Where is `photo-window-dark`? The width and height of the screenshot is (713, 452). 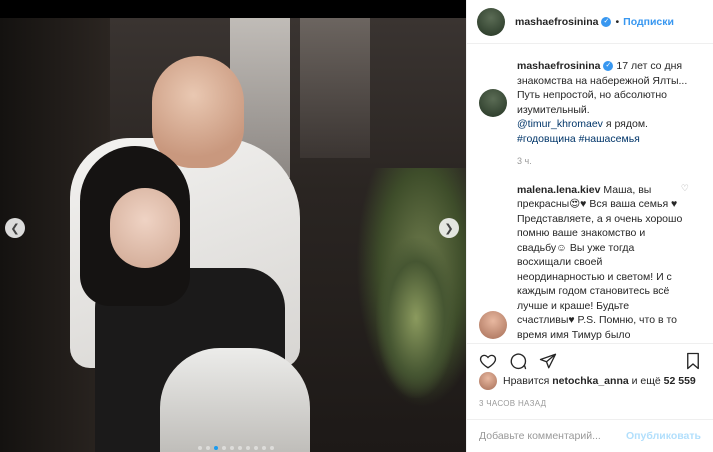 photo-window-dark is located at coordinates (335, 88).